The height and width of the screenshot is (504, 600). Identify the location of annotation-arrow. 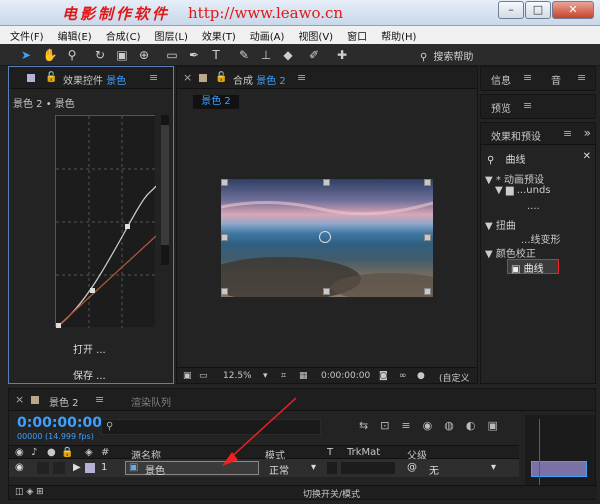
(259, 431).